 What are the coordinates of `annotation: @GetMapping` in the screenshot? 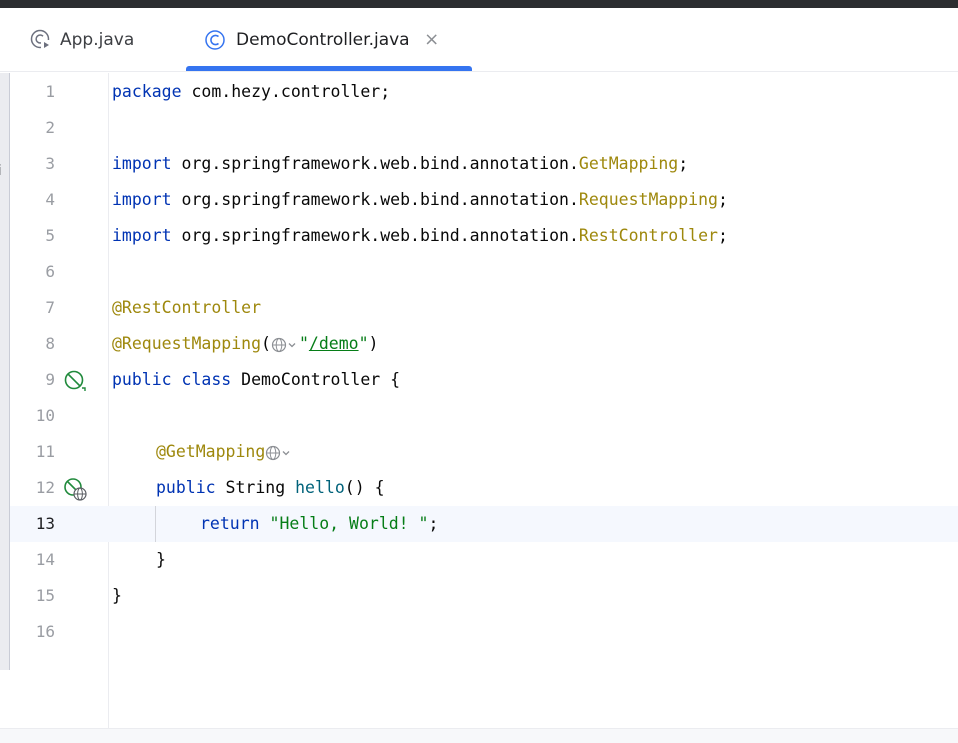 It's located at (211, 451).